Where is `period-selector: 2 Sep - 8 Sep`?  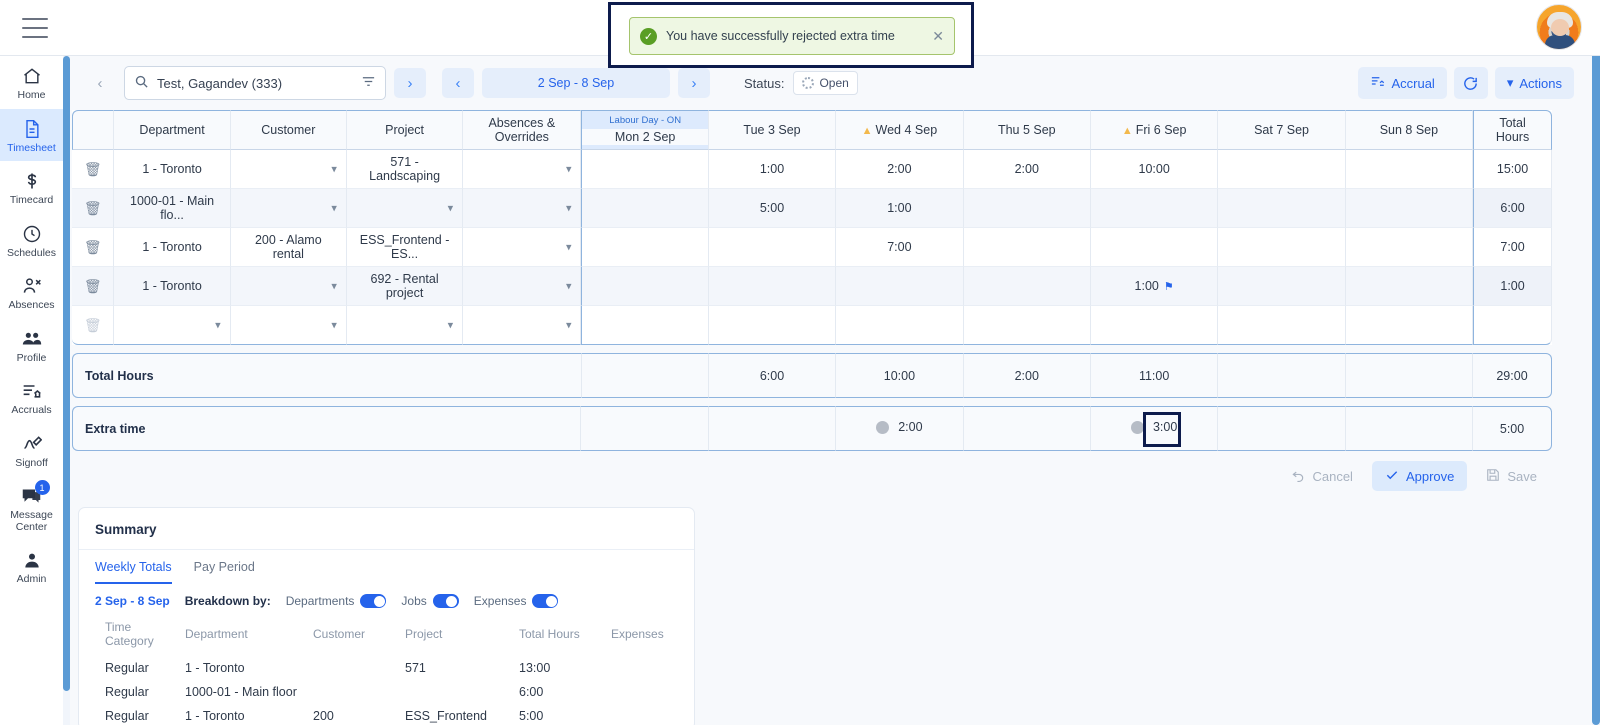 period-selector: 2 Sep - 8 Sep is located at coordinates (576, 83).